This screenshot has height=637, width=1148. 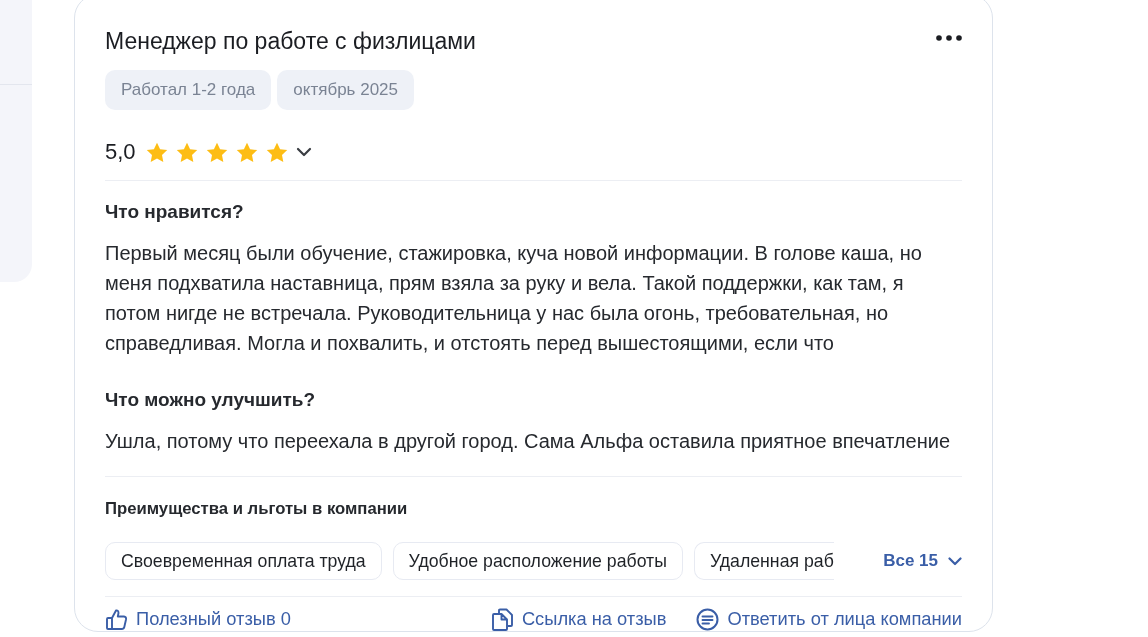 What do you see at coordinates (290, 41) in the screenshot?
I see `review-title: Менеджер по работе с физлицами` at bounding box center [290, 41].